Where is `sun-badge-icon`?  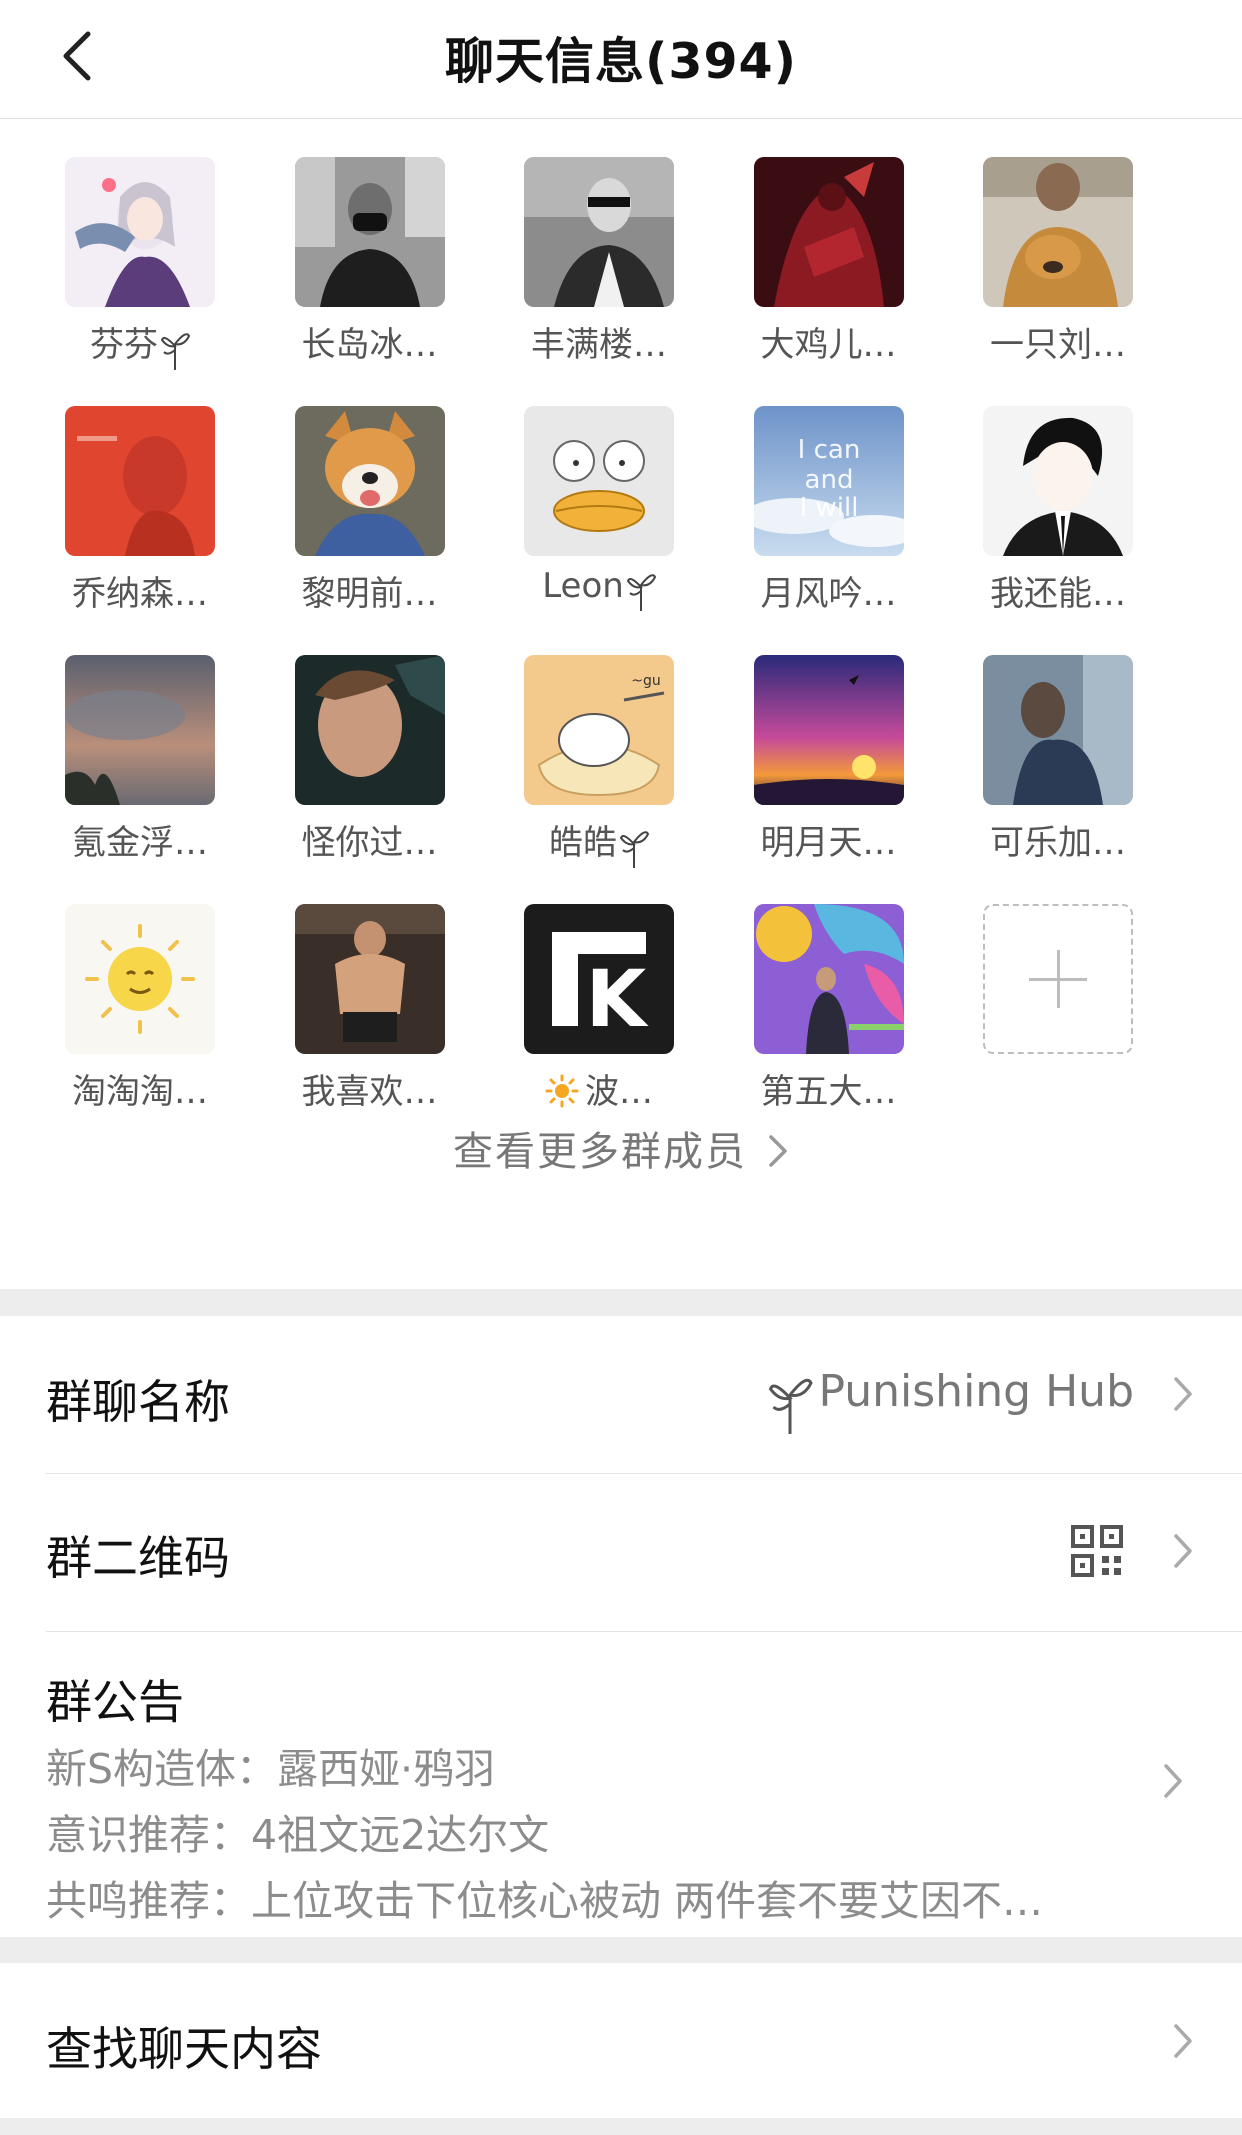
sun-badge-icon is located at coordinates (562, 1091).